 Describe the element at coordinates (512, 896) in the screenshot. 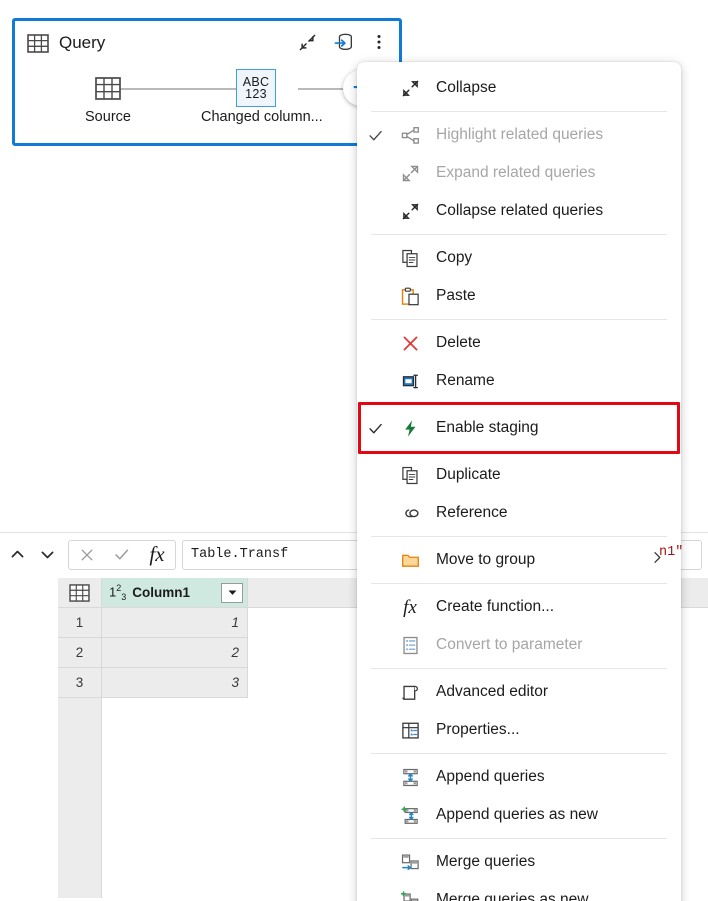

I see `menu-item-label: Merge queries as new` at that location.